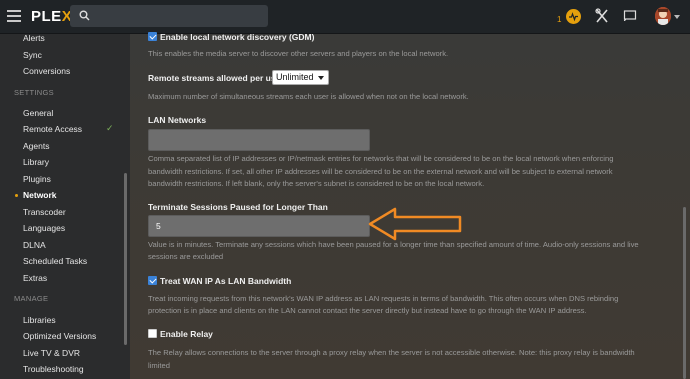 This screenshot has height=379, width=690. What do you see at coordinates (37, 179) in the screenshot?
I see `sidebar-item-plugins: Plugins` at bounding box center [37, 179].